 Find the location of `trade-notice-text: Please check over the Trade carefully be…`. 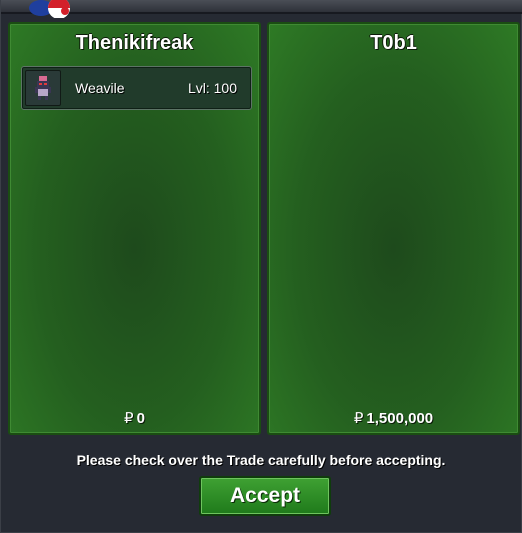

trade-notice-text: Please check over the Trade carefully be… is located at coordinates (261, 460).